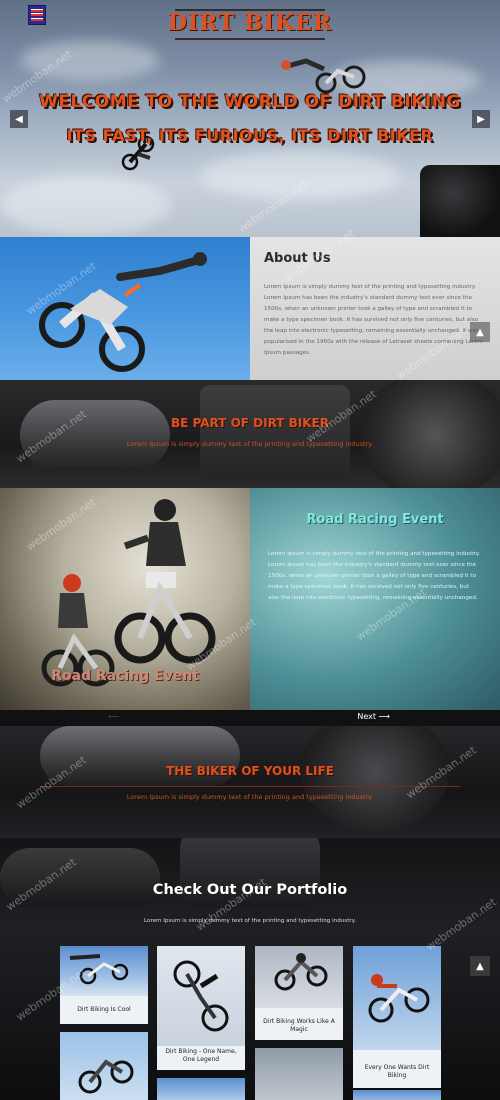  I want to click on portfolio-item: Dirt Biking Works Like A Magic, so click(299, 993).